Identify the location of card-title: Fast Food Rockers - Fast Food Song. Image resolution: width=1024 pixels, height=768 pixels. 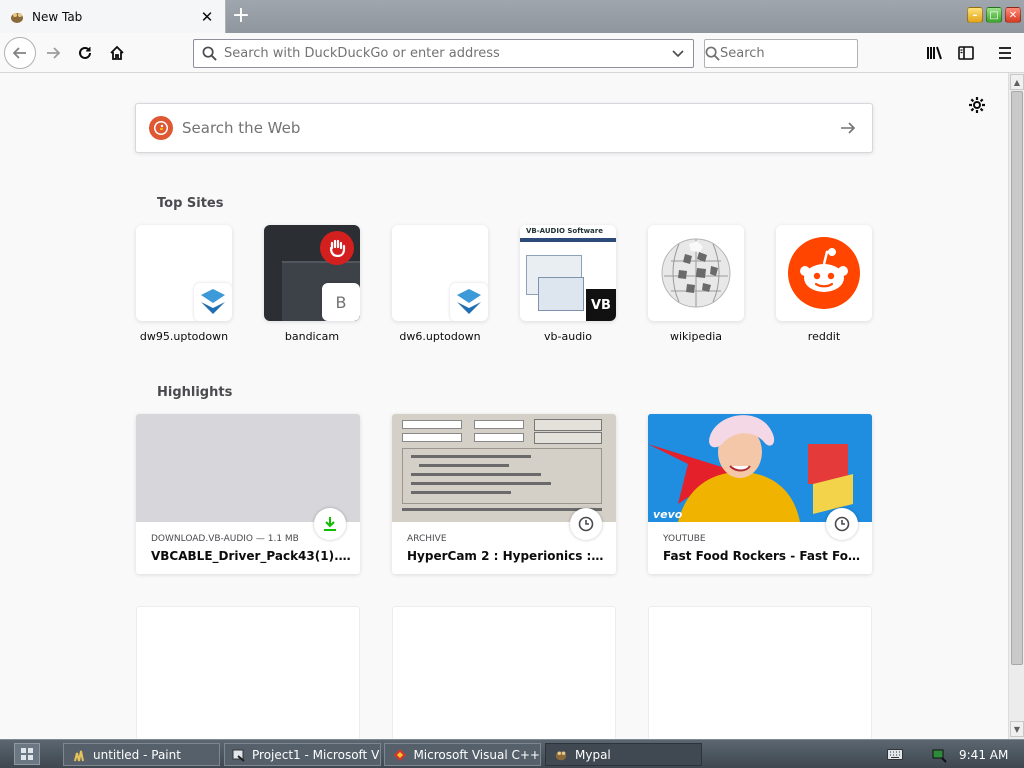
(763, 556).